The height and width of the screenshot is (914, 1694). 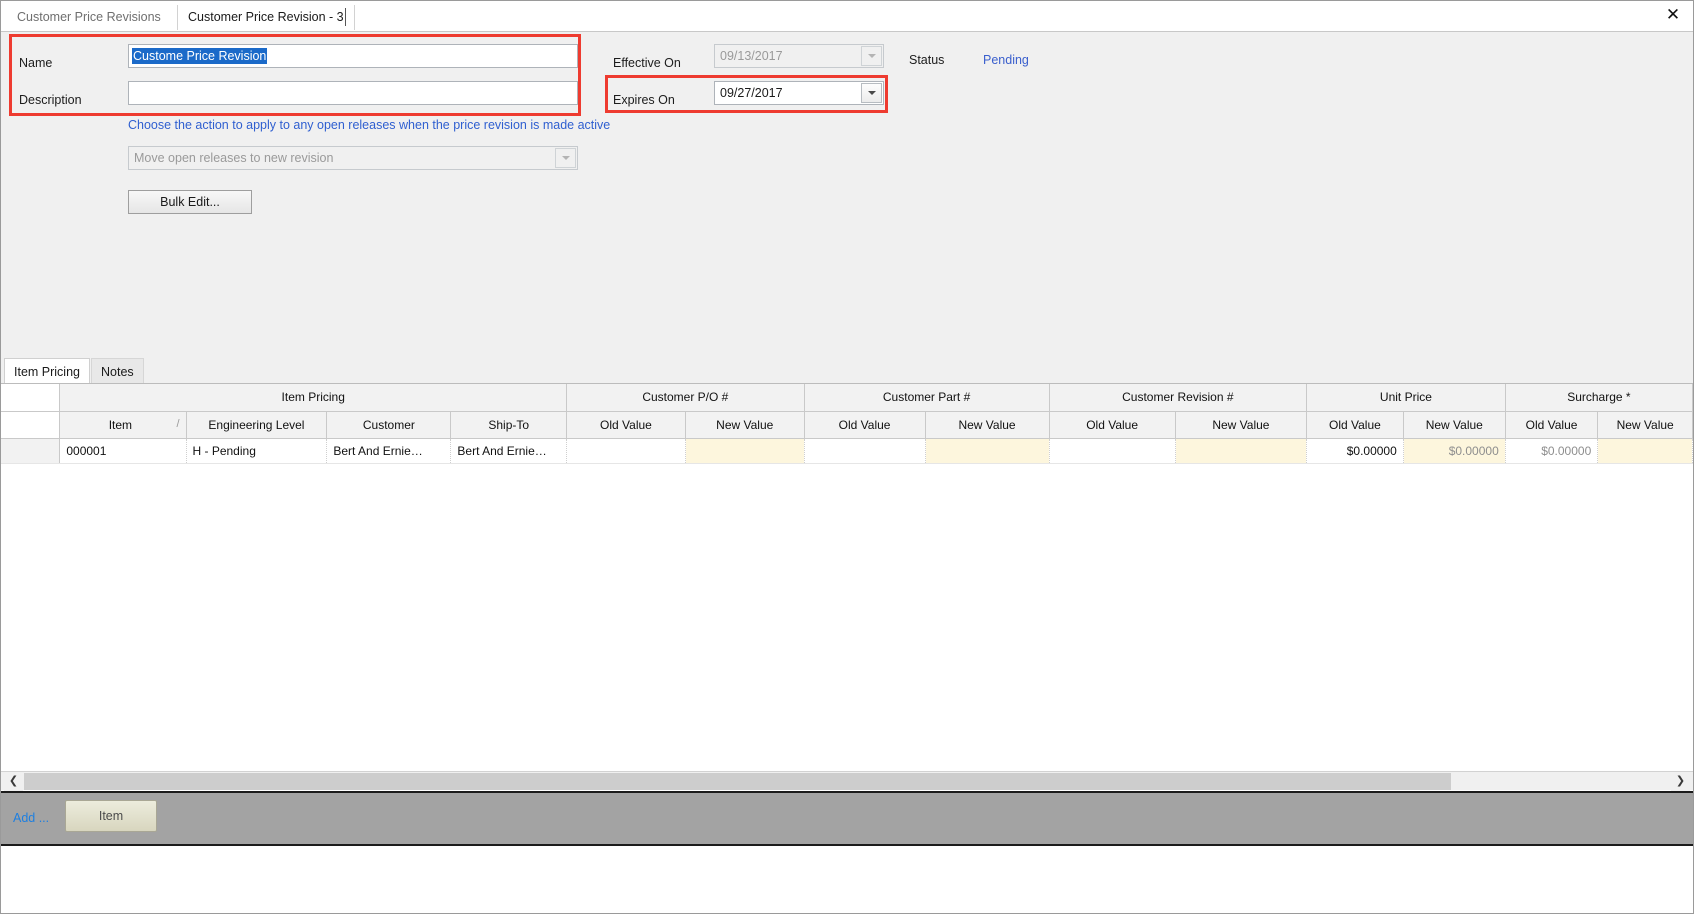 I want to click on group-header-unit-price: Unit Price, so click(x=1406, y=398).